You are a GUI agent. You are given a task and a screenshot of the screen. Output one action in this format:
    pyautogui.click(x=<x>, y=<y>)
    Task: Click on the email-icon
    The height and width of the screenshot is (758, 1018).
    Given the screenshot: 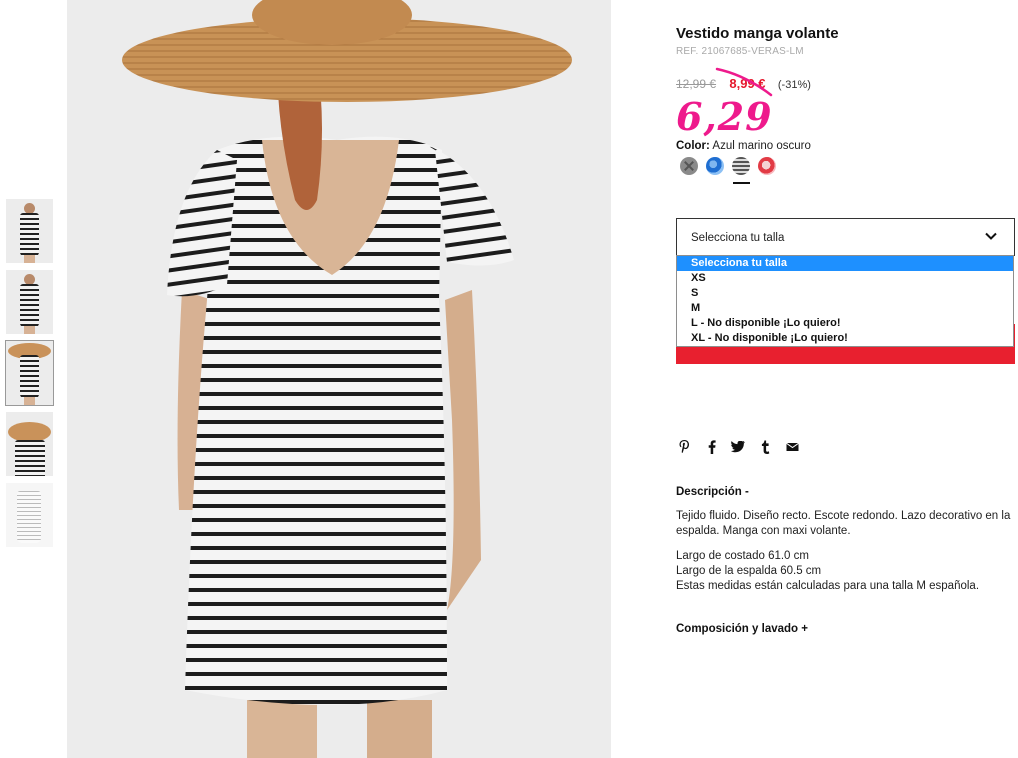 What is the action you would take?
    pyautogui.click(x=792, y=446)
    